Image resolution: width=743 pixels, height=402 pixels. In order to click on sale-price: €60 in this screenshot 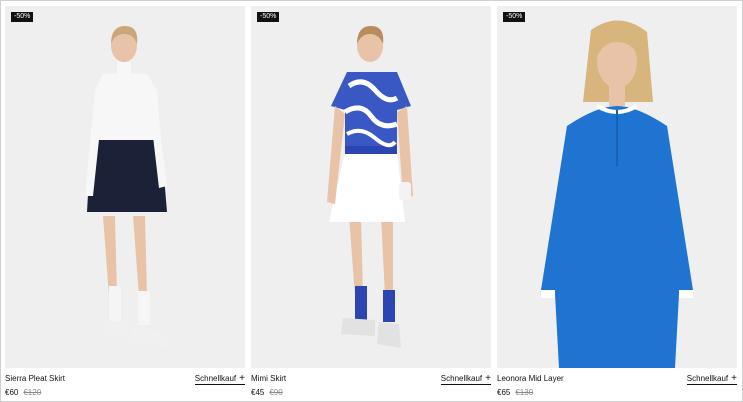, I will do `click(12, 392)`.